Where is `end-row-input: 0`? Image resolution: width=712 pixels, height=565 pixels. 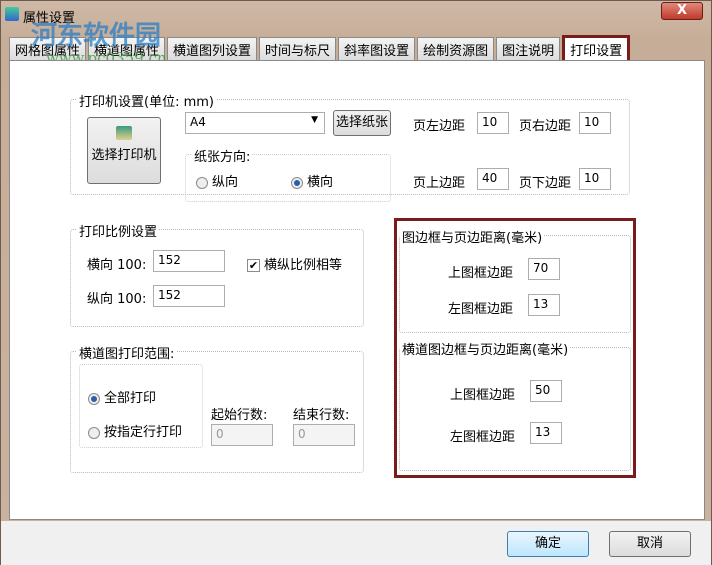
end-row-input: 0 is located at coordinates (324, 435).